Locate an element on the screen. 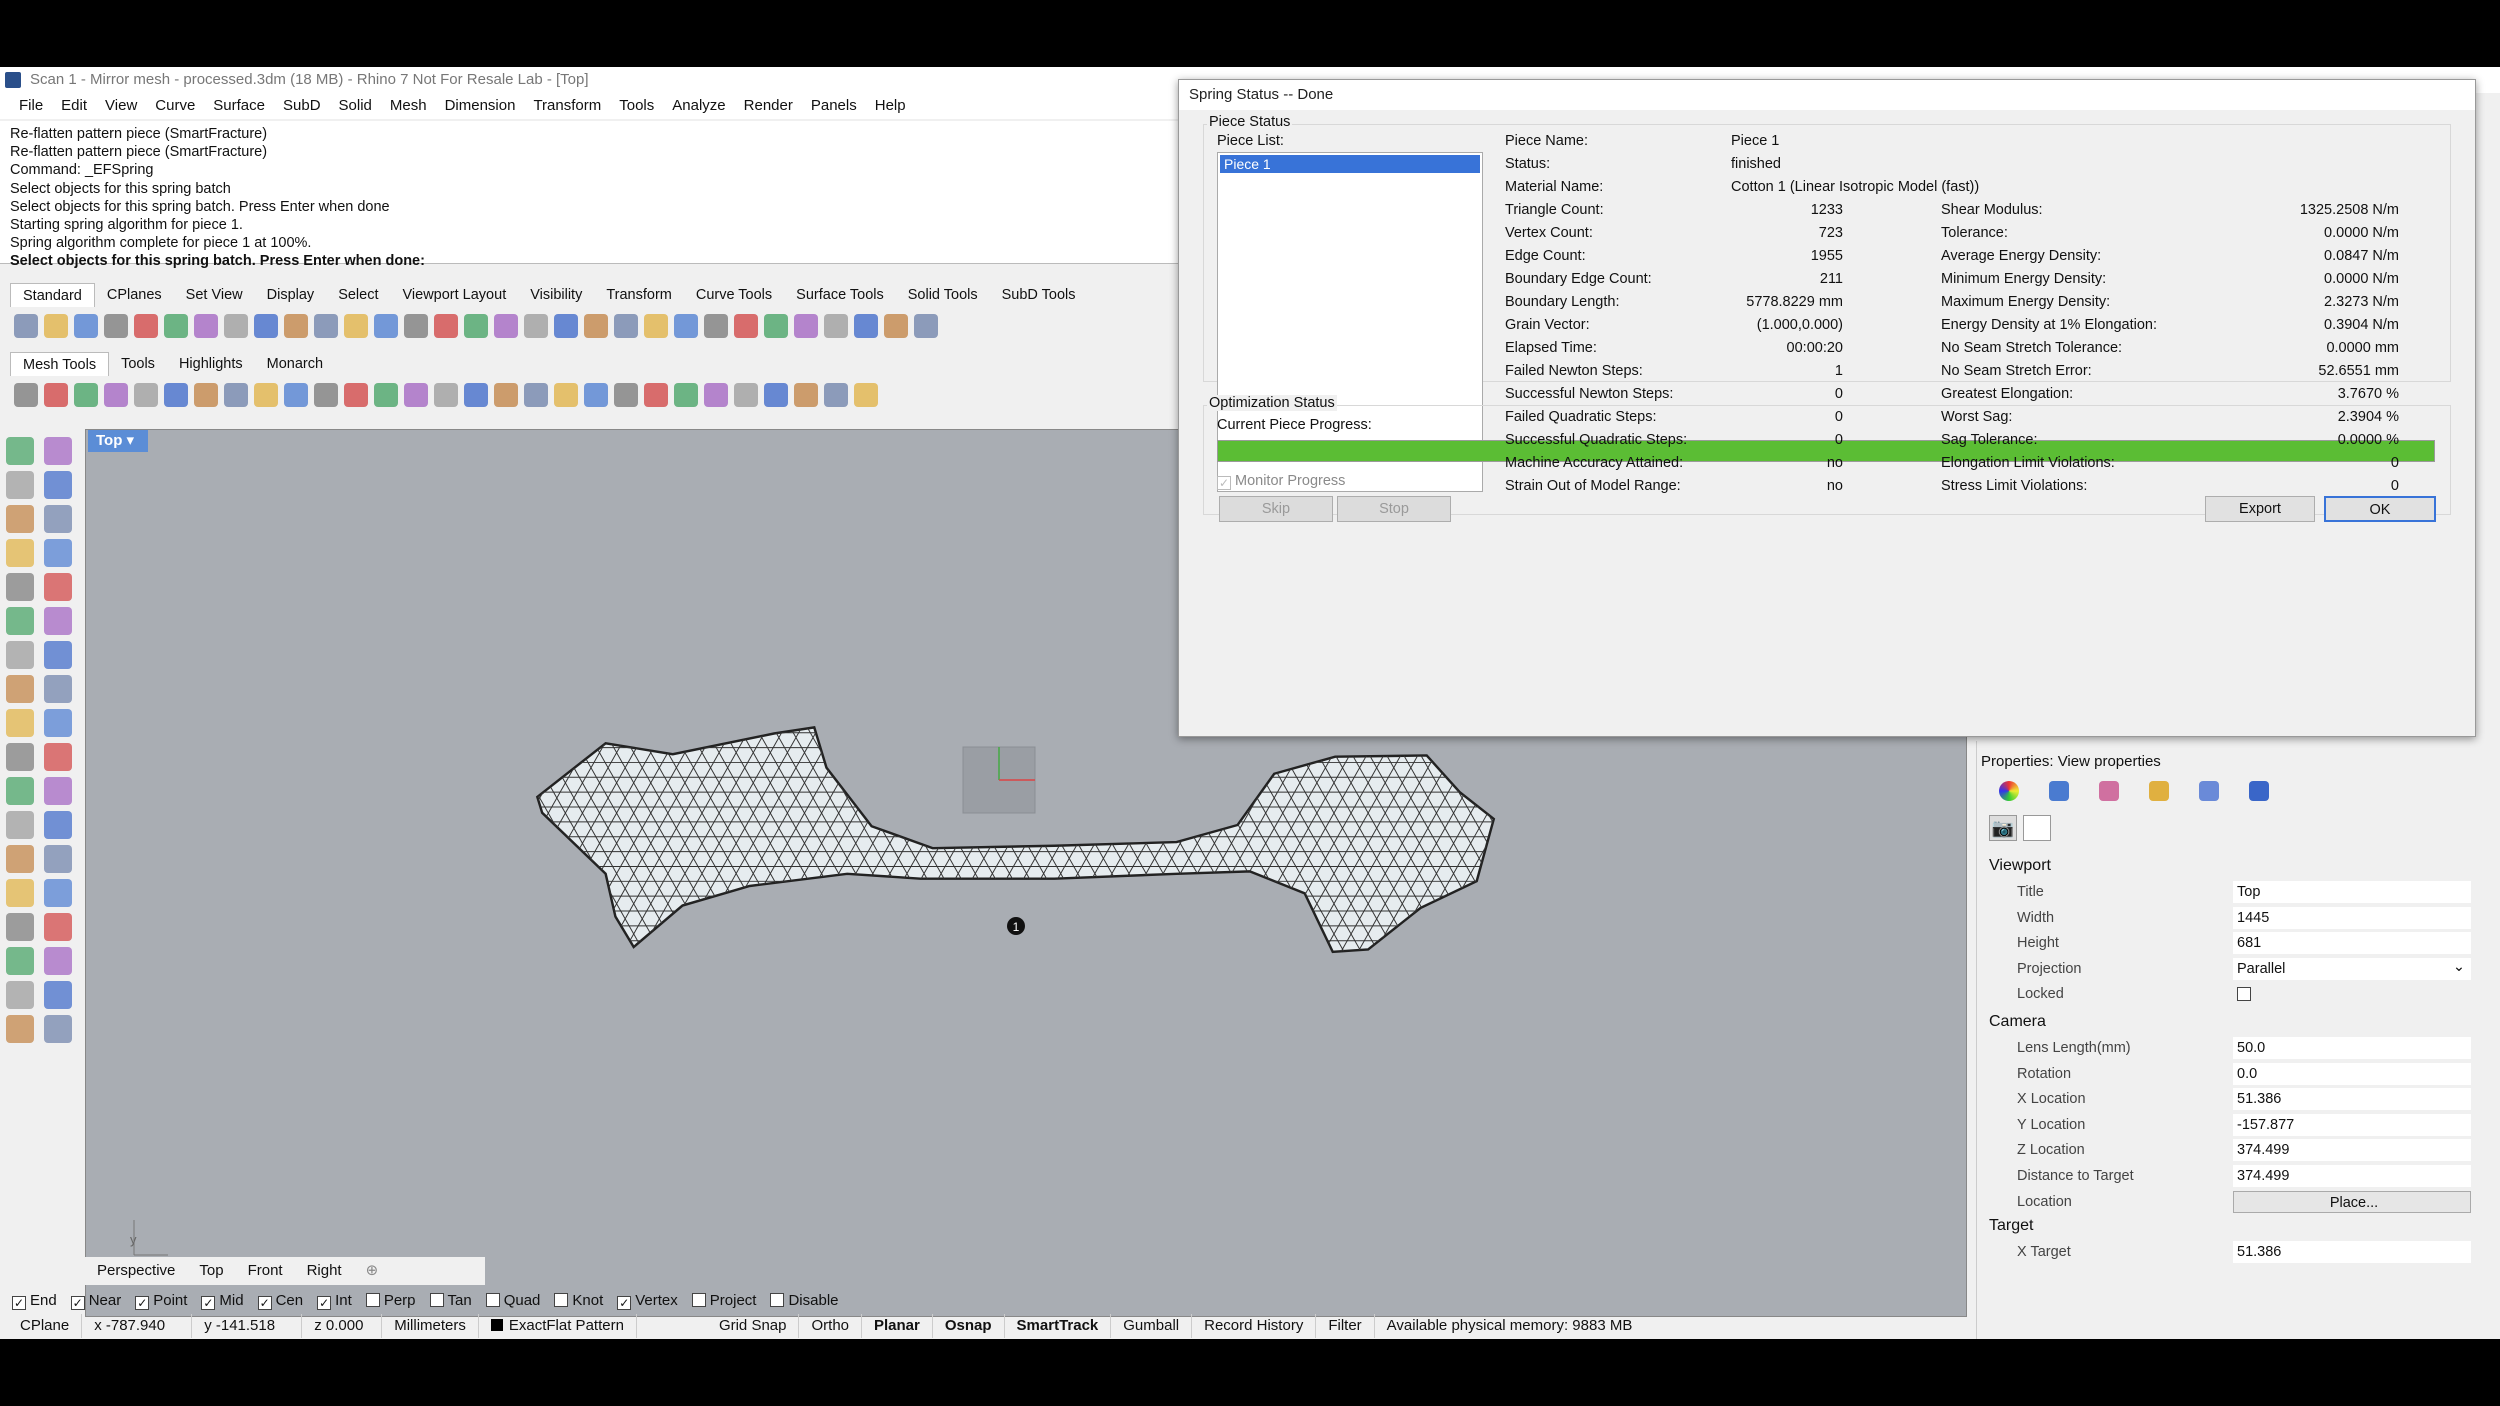 The image size is (2500, 1406). import-icon is located at coordinates (146, 326).